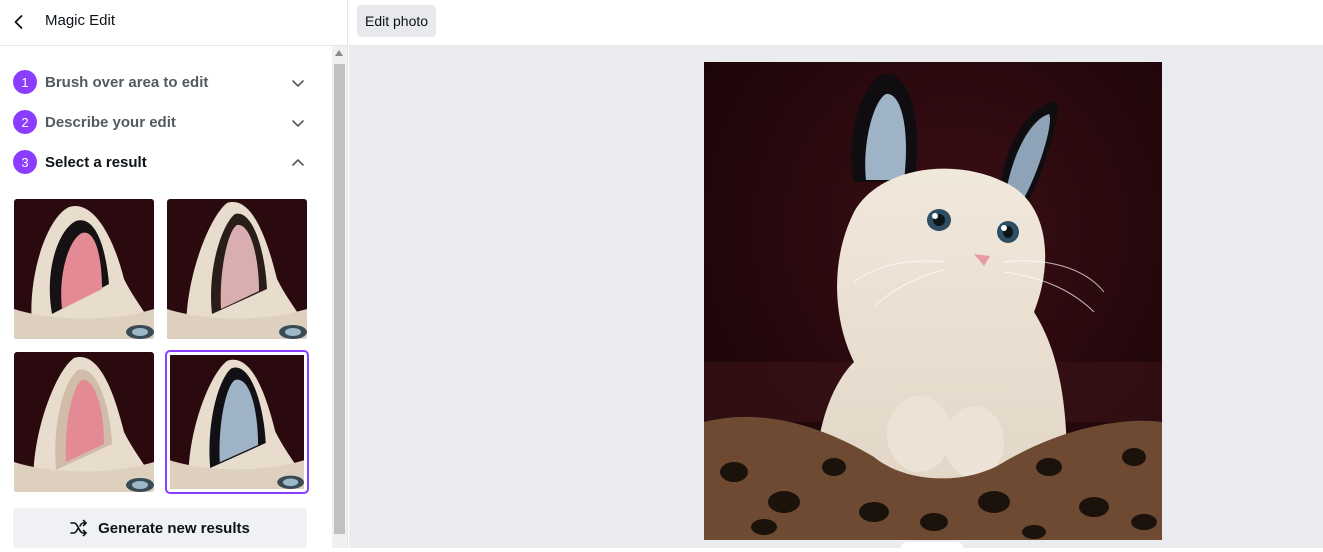 This screenshot has width=1323, height=552. What do you see at coordinates (96, 162) in the screenshot?
I see `step-label: Select a result` at bounding box center [96, 162].